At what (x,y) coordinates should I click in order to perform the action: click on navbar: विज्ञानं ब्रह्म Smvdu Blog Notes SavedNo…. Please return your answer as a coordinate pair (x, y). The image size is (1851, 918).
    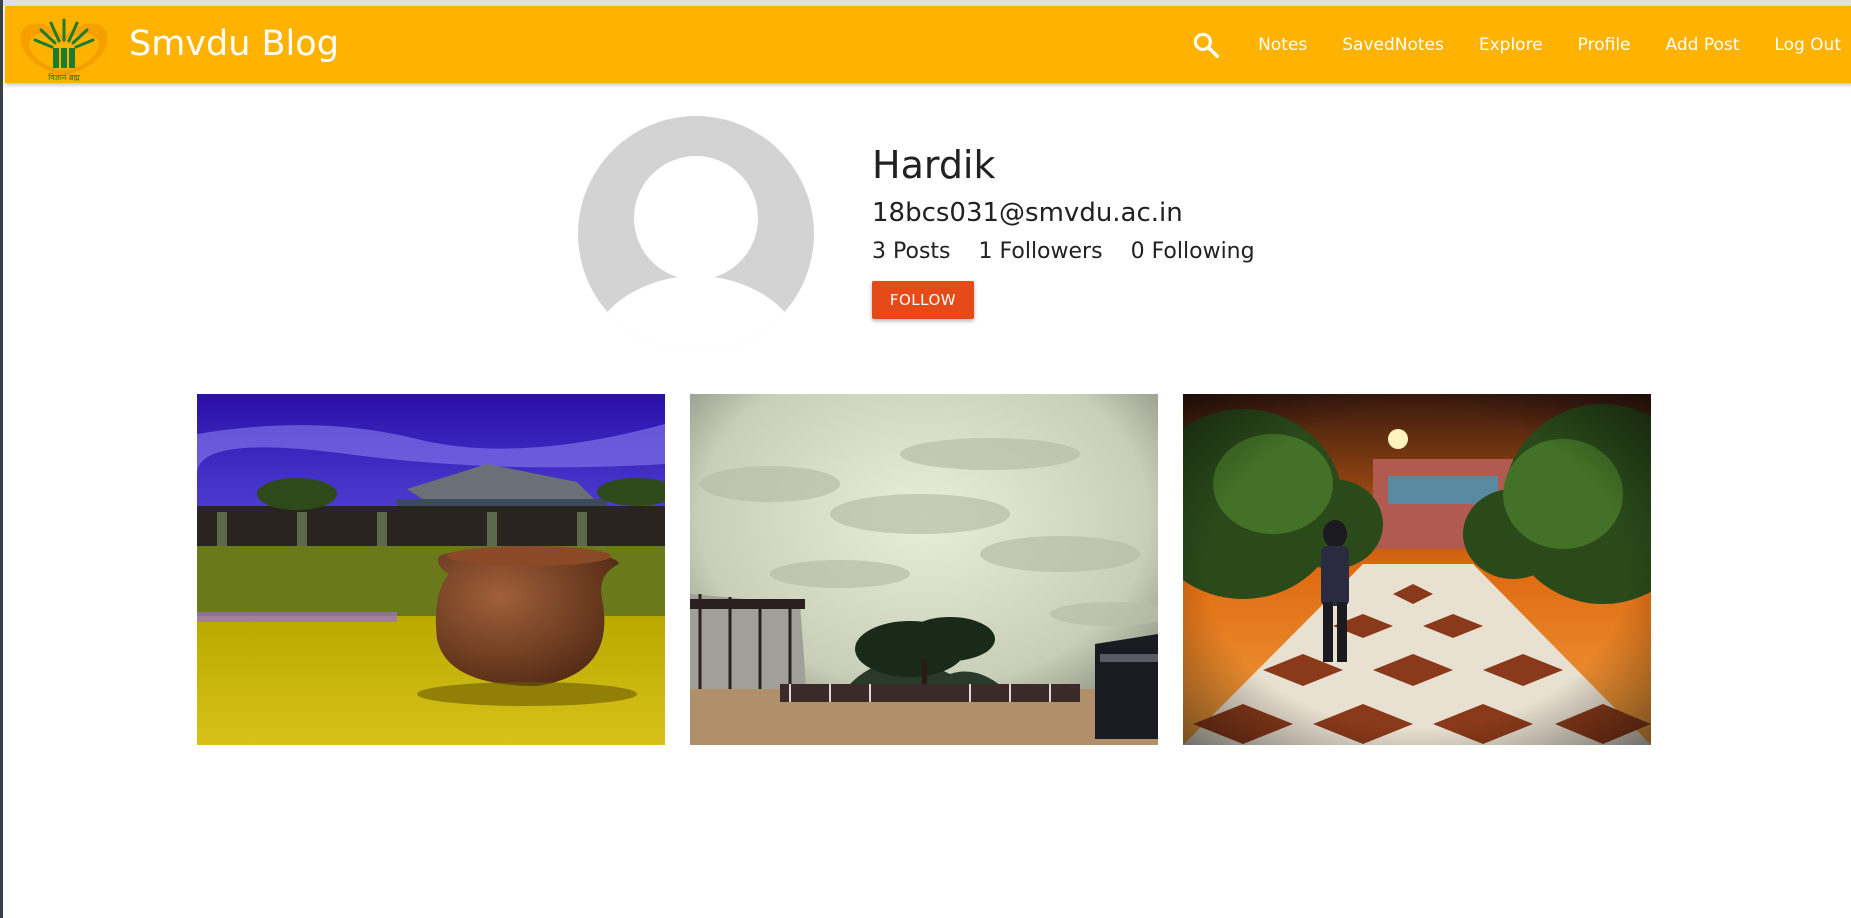
    Looking at the image, I should click on (928, 44).